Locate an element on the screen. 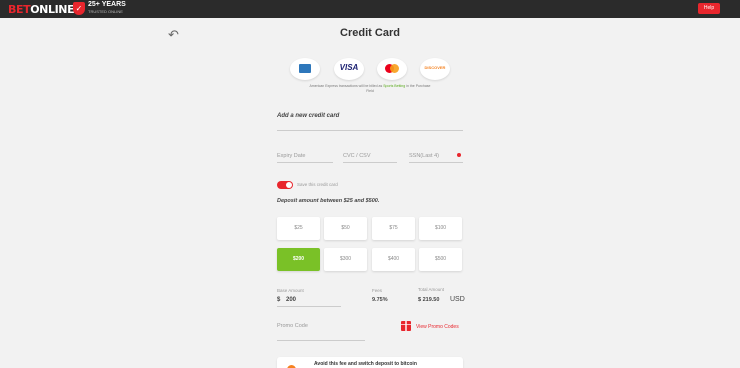 This screenshot has width=740, height=368. promo-code-input: Promo Code is located at coordinates (292, 326).